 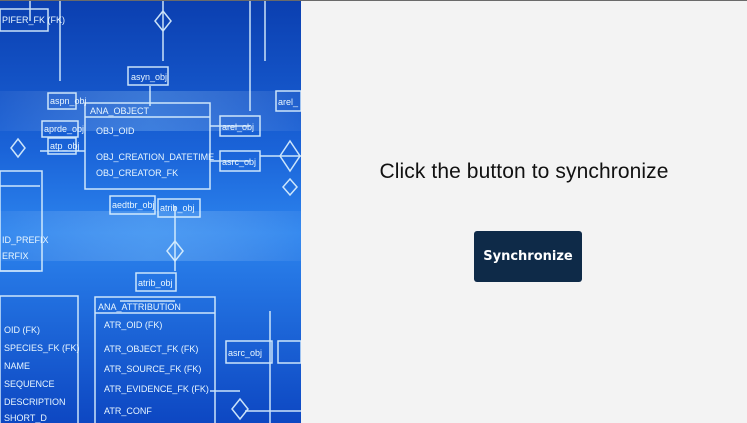 I want to click on hero-label-left-2: aprde_obj, so click(x=64, y=129).